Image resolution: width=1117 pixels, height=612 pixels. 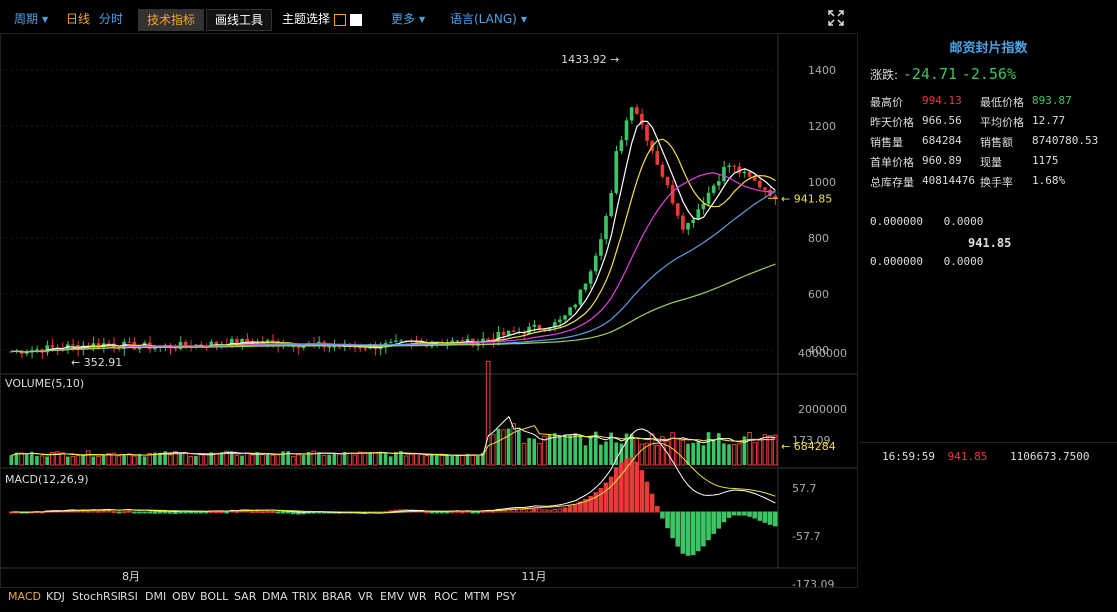 What do you see at coordinates (1002, 102) in the screenshot?
I see `stat-label: 最低价格` at bounding box center [1002, 102].